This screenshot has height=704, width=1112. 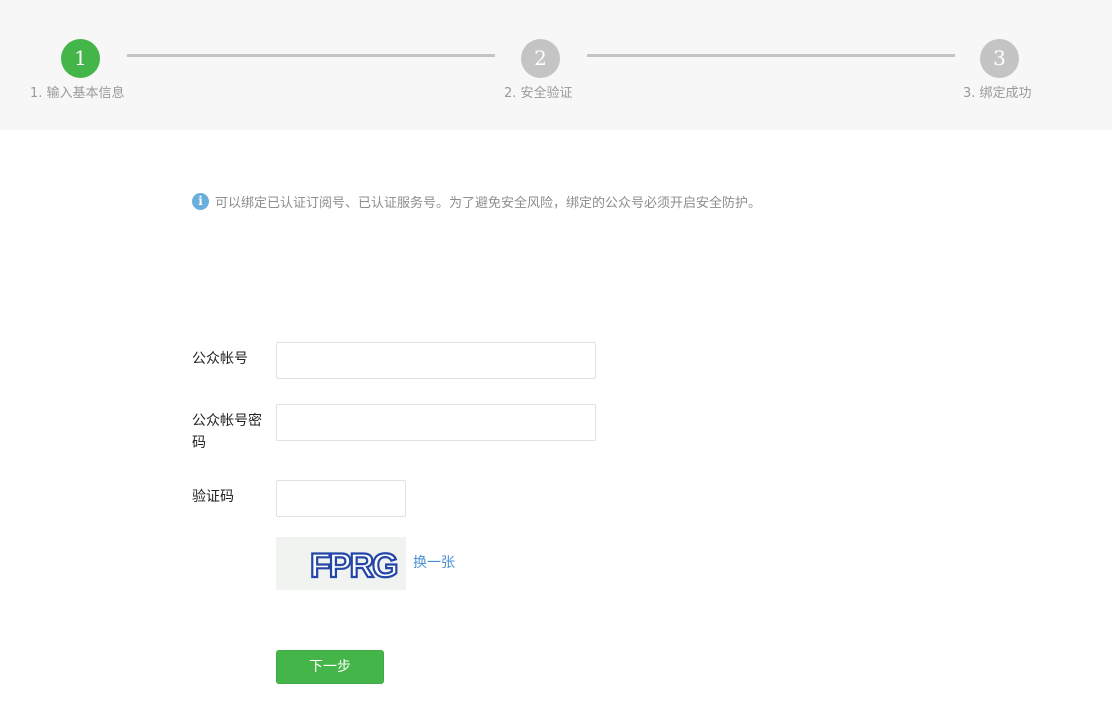 What do you see at coordinates (220, 359) in the screenshot?
I see `account-label: 公众帐号` at bounding box center [220, 359].